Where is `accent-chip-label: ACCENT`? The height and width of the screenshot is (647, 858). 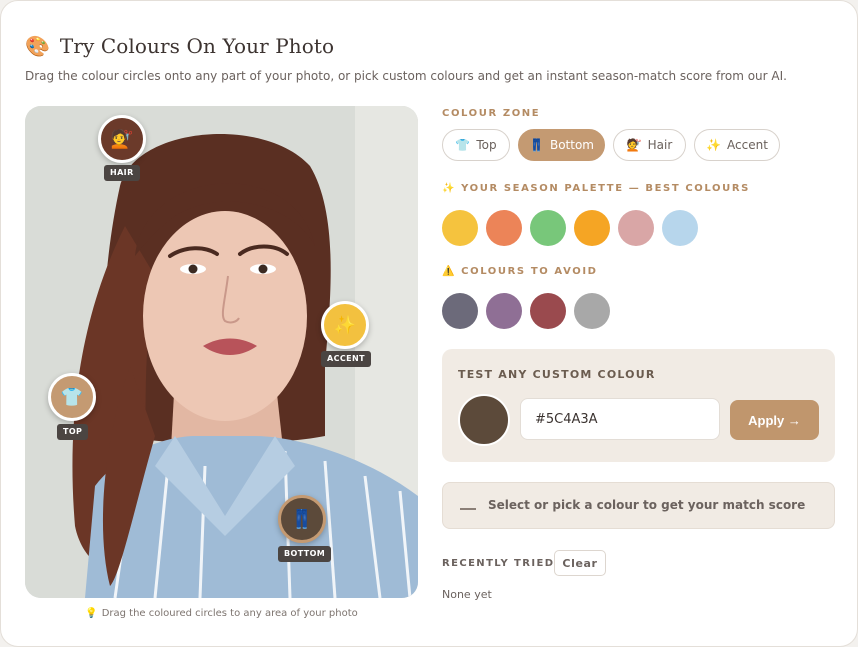
accent-chip-label: ACCENT is located at coordinates (346, 359).